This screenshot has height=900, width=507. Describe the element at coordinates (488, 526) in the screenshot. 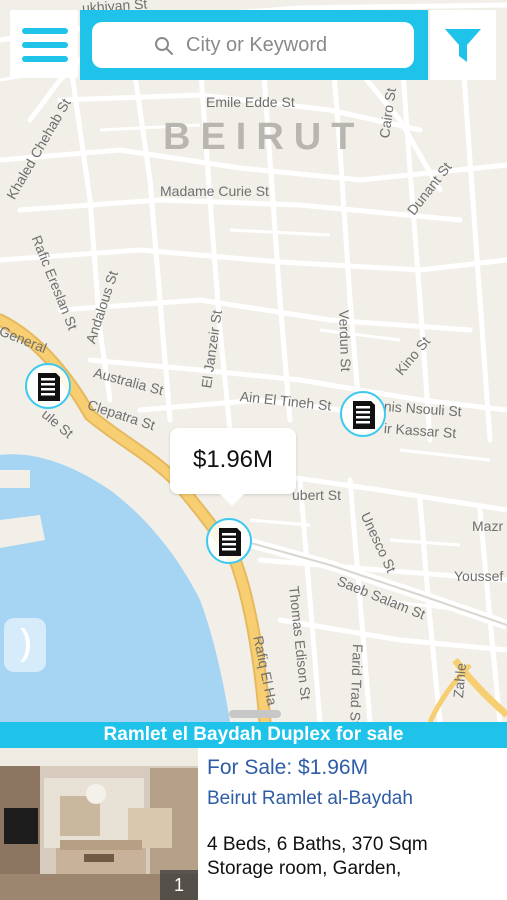

I see `street-label: Mazr` at that location.